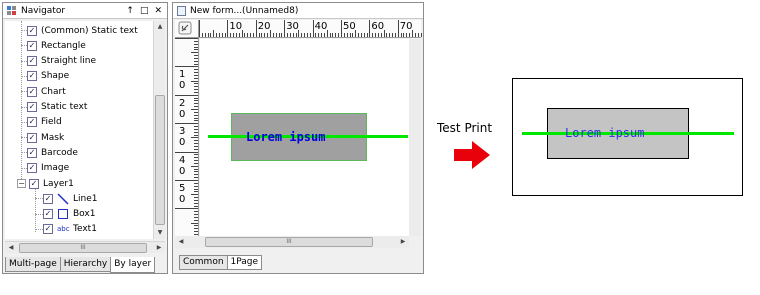 The image size is (760, 295). I want to click on ruler-label: 20, so click(264, 26).